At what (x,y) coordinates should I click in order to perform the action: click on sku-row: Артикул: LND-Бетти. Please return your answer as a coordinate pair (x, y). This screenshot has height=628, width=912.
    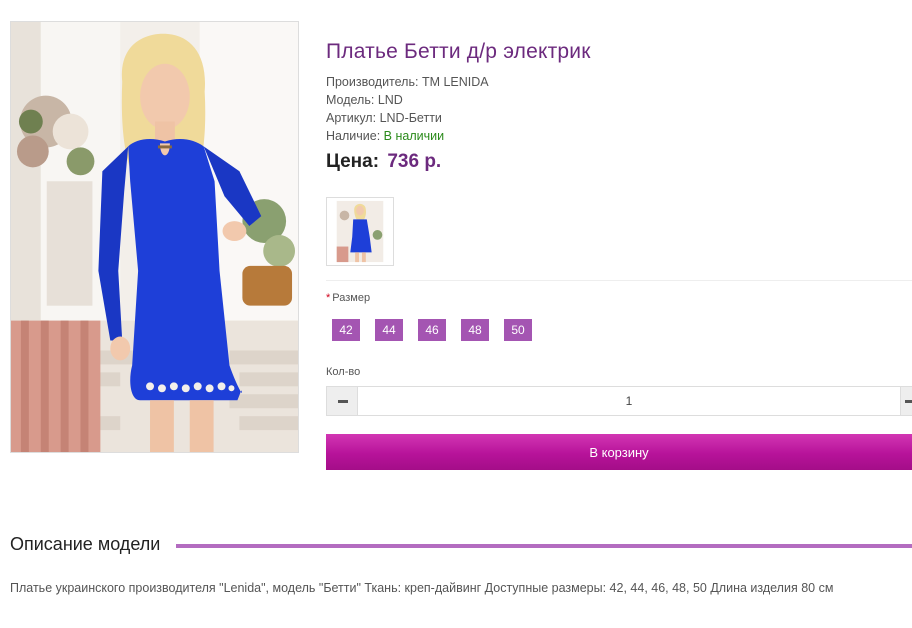
    Looking at the image, I should click on (407, 118).